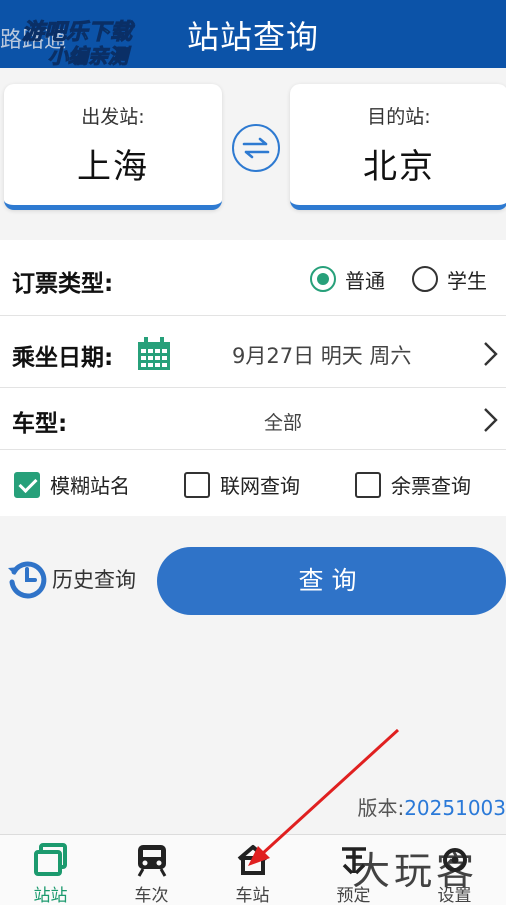 The width and height of the screenshot is (506, 905). What do you see at coordinates (151, 895) in the screenshot?
I see `tab-label: 车次` at bounding box center [151, 895].